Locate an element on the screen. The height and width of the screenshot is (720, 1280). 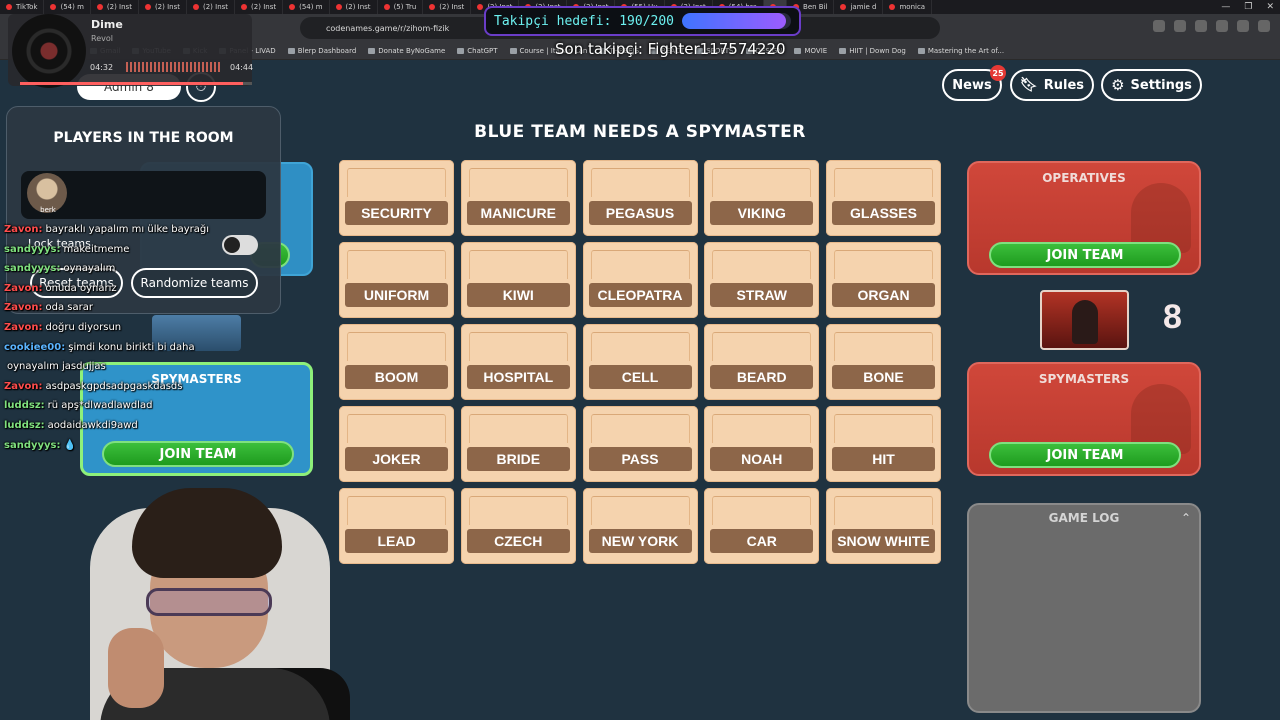
word-card: CELL is located at coordinates (640, 362).